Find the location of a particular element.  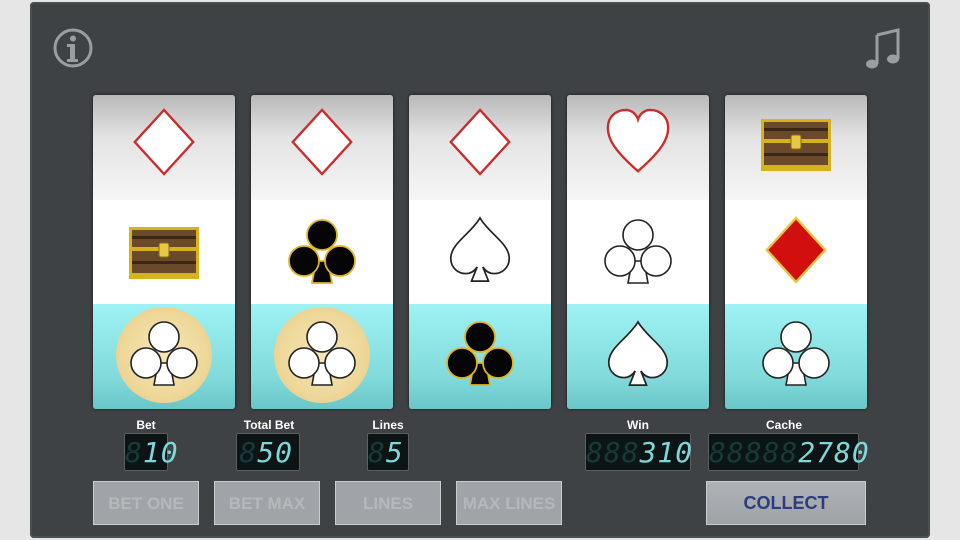

diamond-red-icon is located at coordinates (796, 250).